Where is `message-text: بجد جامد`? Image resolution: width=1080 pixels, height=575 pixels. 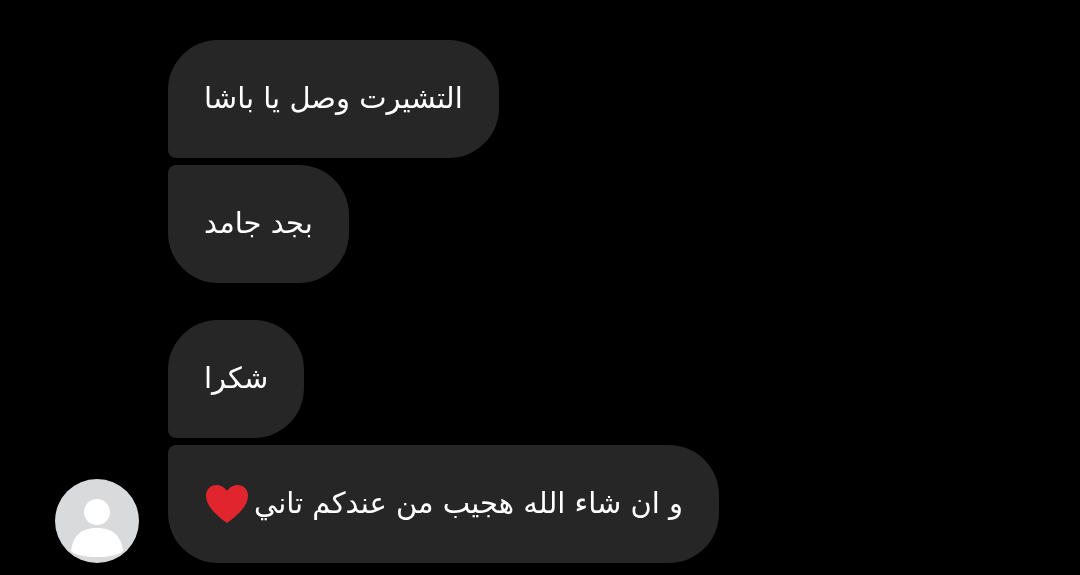
message-text: بجد جامد is located at coordinates (258, 224).